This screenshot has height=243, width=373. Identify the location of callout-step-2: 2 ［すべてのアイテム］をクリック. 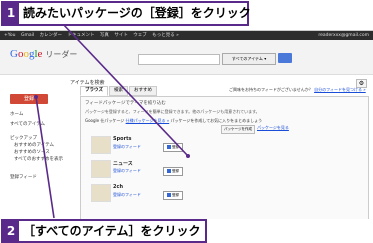
(104, 231).